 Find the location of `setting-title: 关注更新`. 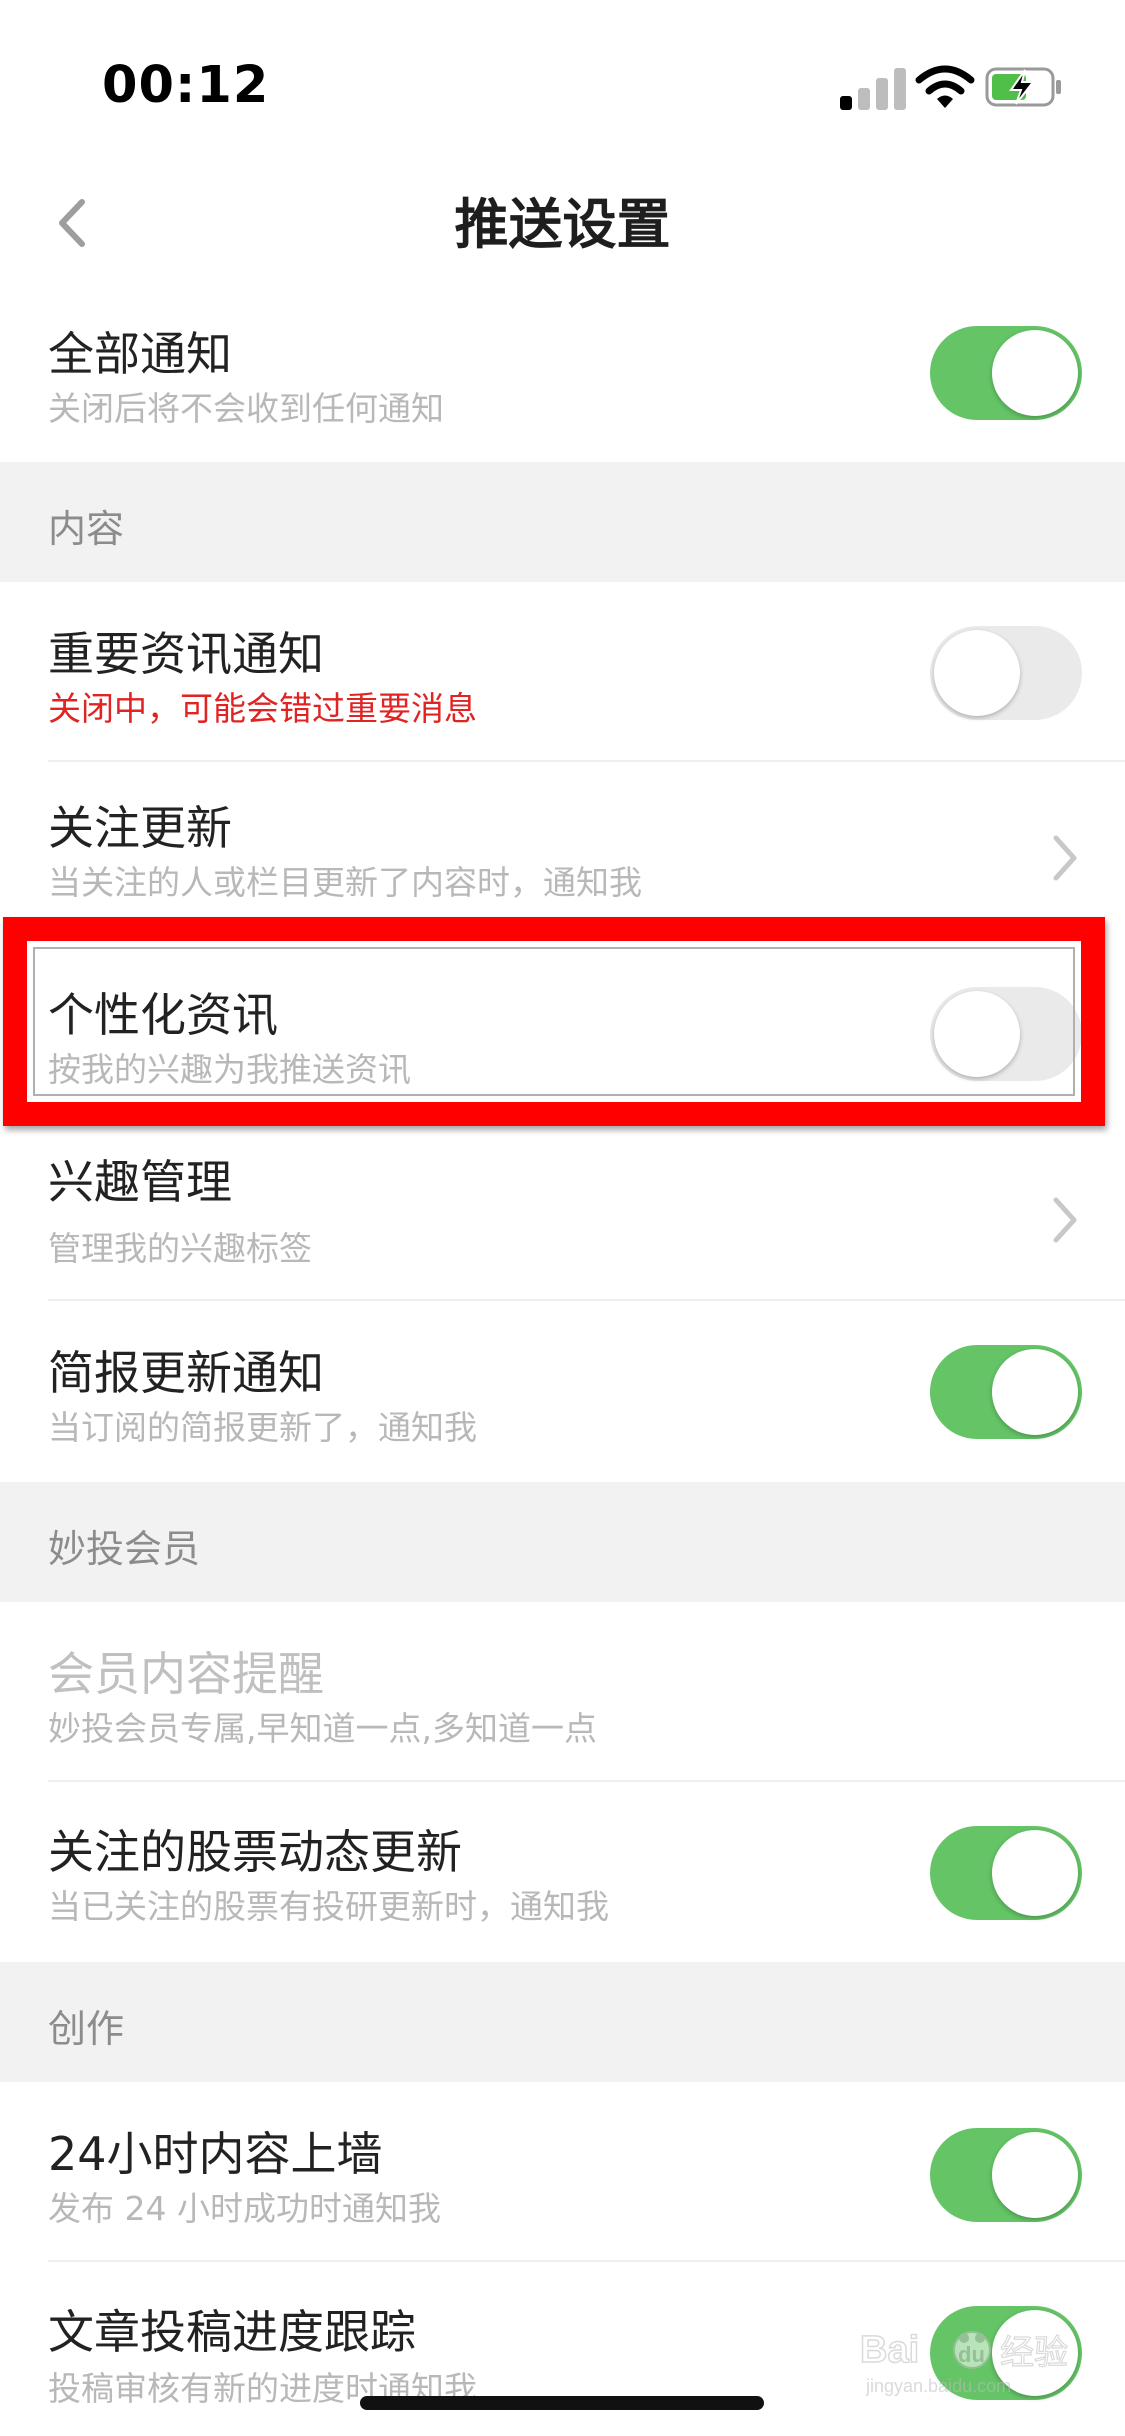

setting-title: 关注更新 is located at coordinates (140, 828).